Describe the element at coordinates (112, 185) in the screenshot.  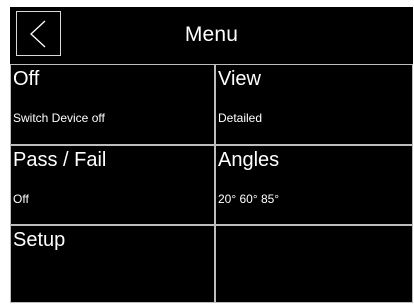
I see `menu-tile-pass-fail: Pass / Fail Off` at that location.